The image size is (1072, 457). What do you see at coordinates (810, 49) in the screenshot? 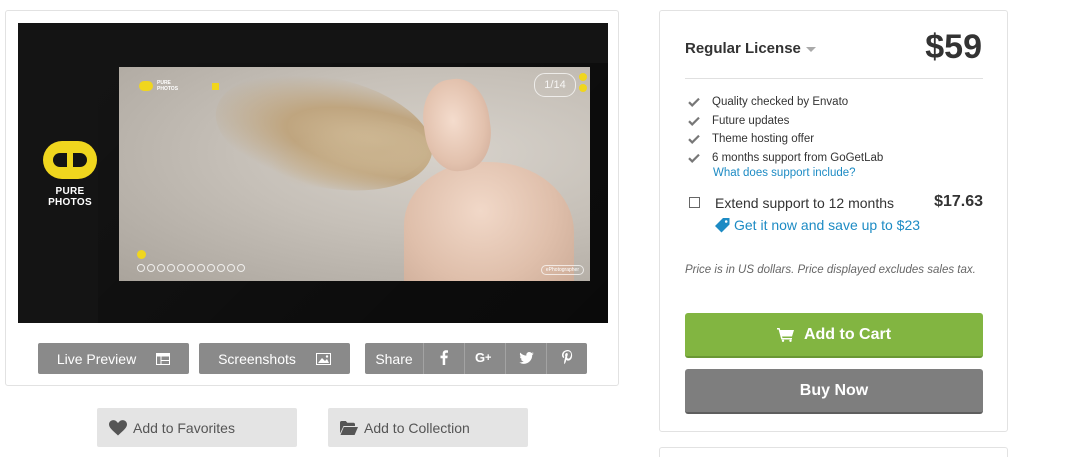
I see `caret-down-icon` at bounding box center [810, 49].